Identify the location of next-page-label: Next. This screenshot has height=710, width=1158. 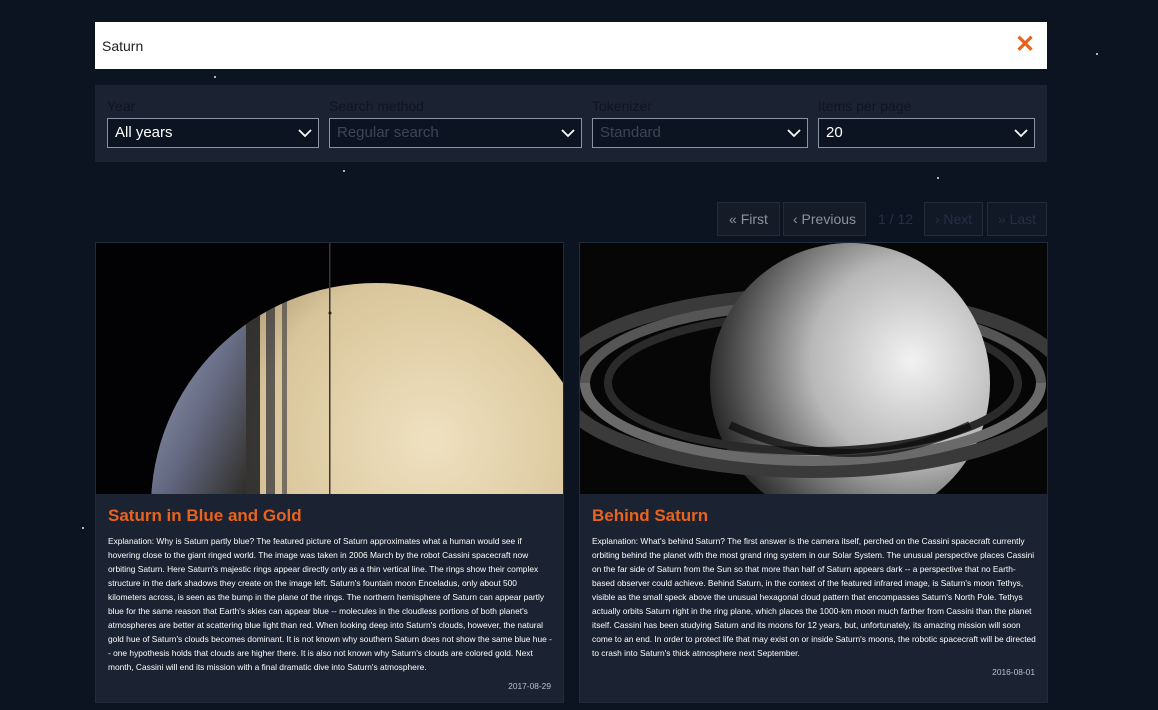
(958, 219).